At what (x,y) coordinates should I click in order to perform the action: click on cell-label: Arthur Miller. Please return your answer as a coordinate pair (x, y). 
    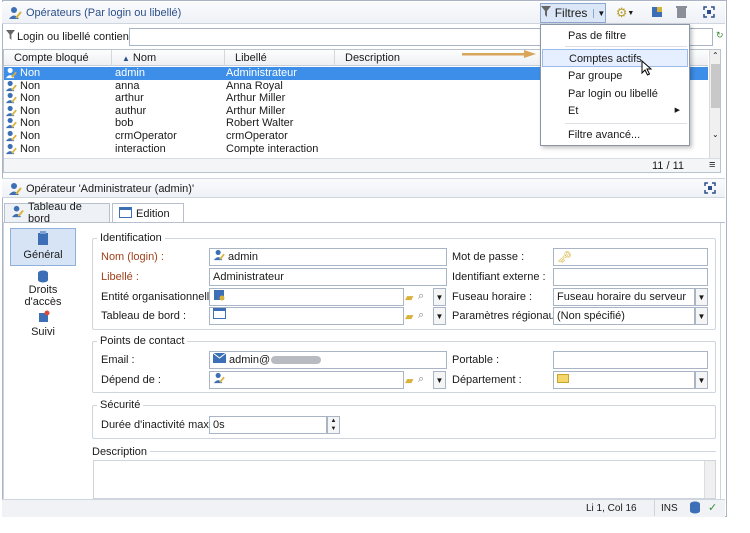
    Looking at the image, I should click on (256, 110).